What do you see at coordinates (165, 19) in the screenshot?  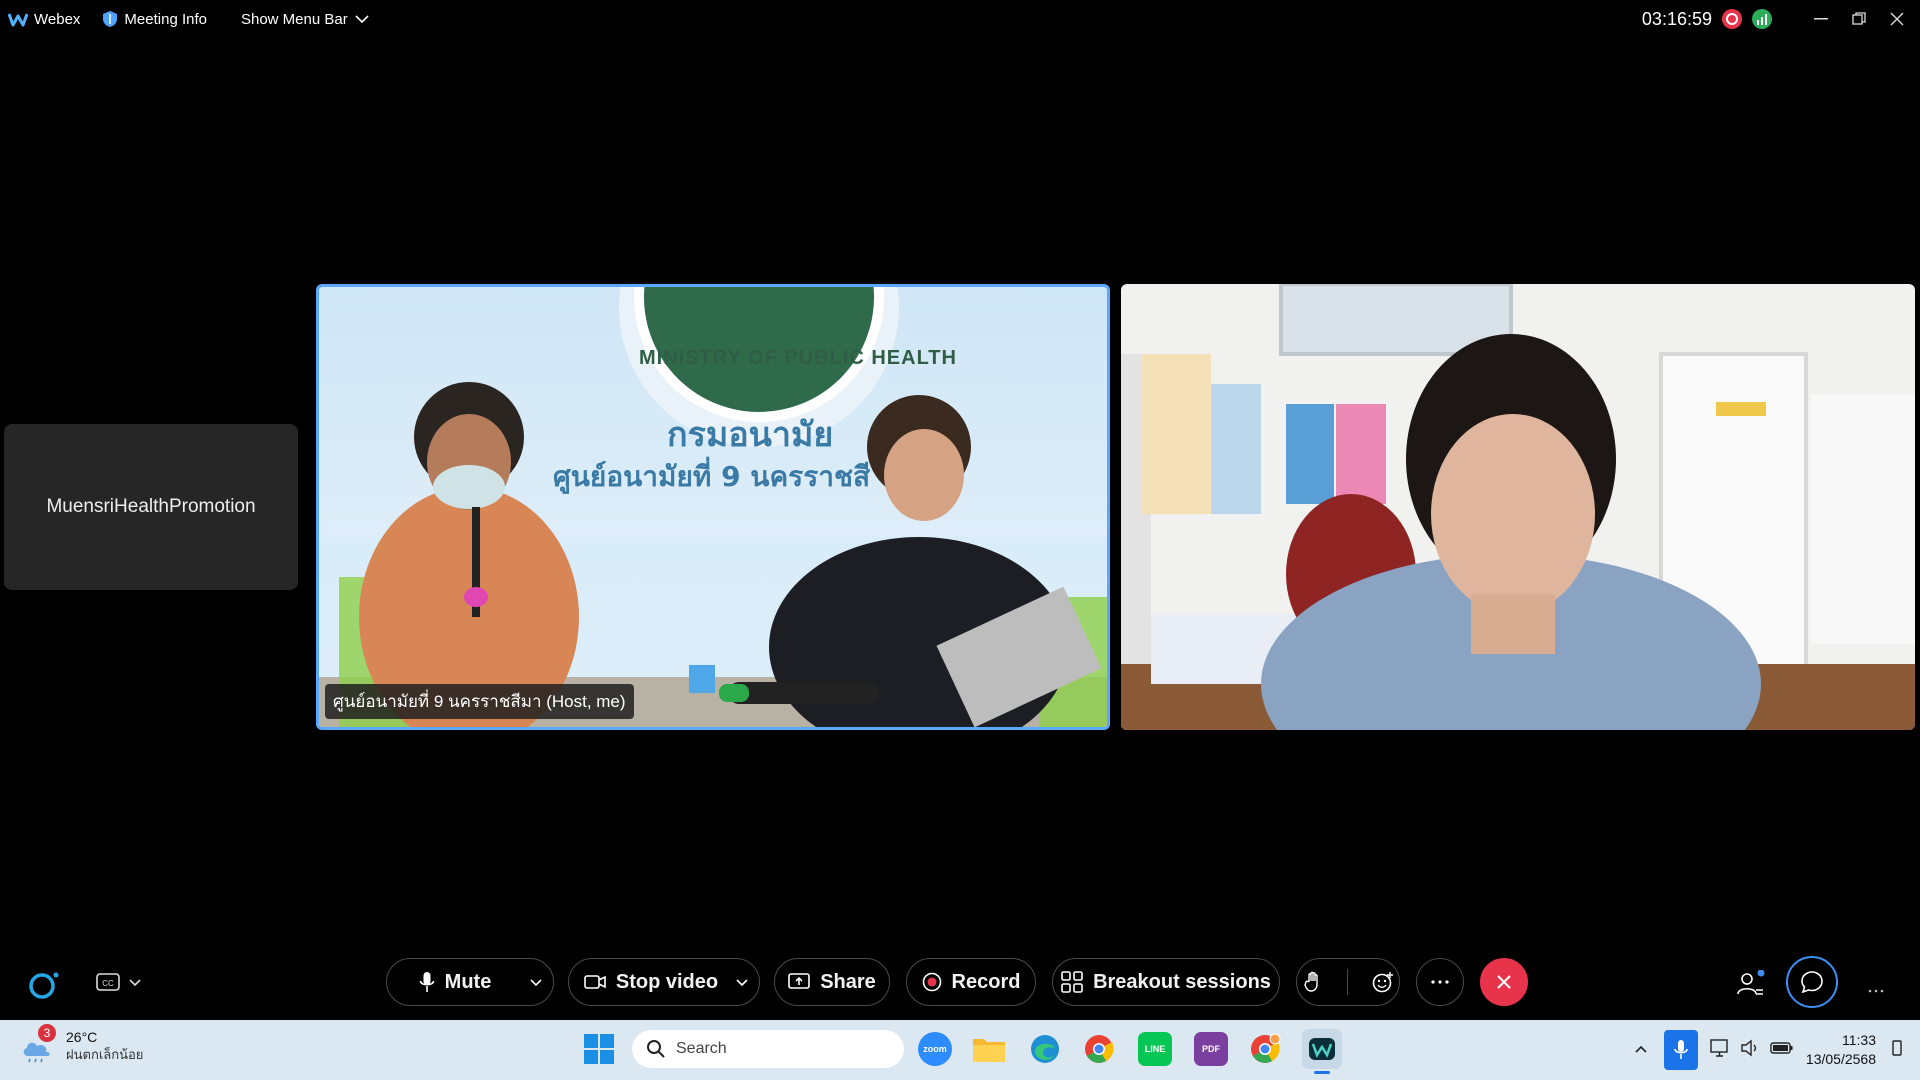 I see `meeting-info-label: Meeting Info` at bounding box center [165, 19].